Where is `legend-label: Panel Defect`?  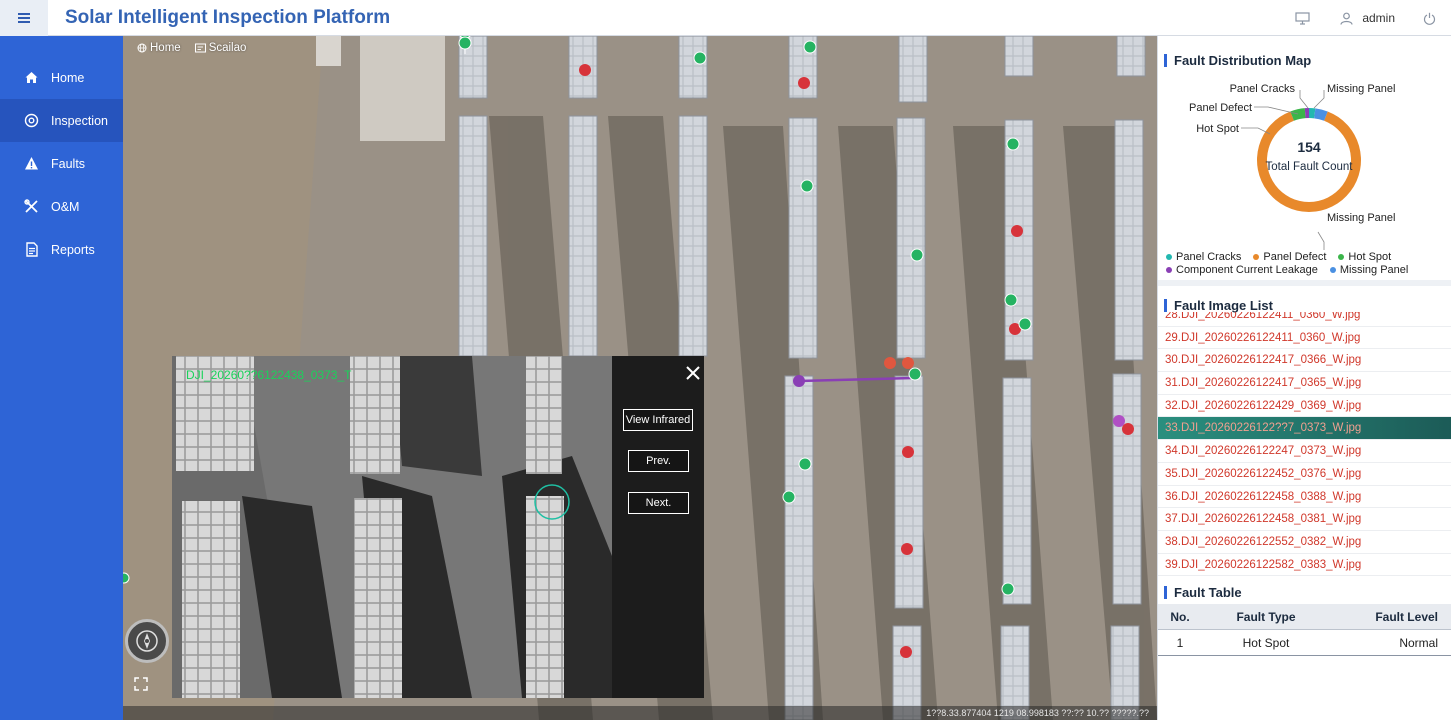 legend-label: Panel Defect is located at coordinates (1295, 256).